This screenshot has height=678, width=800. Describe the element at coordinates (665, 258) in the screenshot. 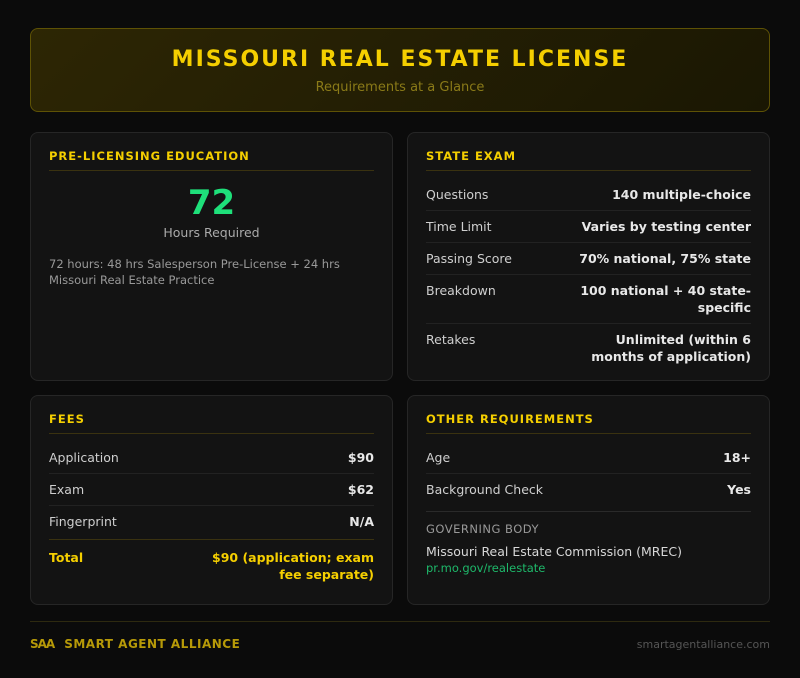

I see `row-value: 70% national, 75% state` at that location.